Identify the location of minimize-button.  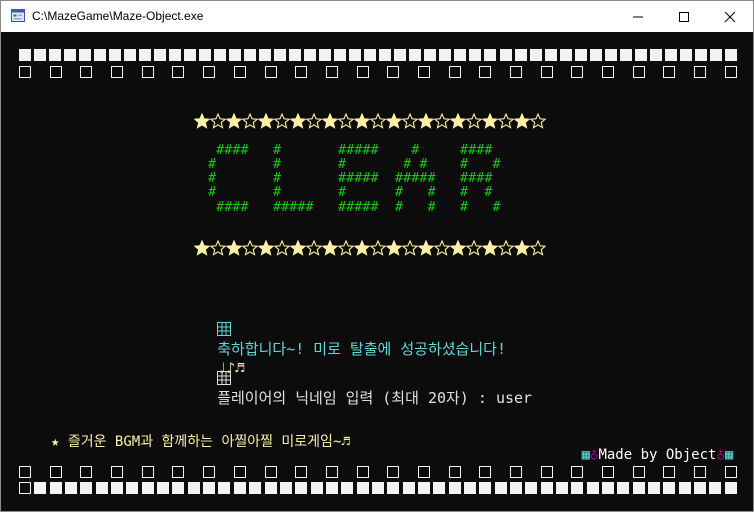
(638, 16).